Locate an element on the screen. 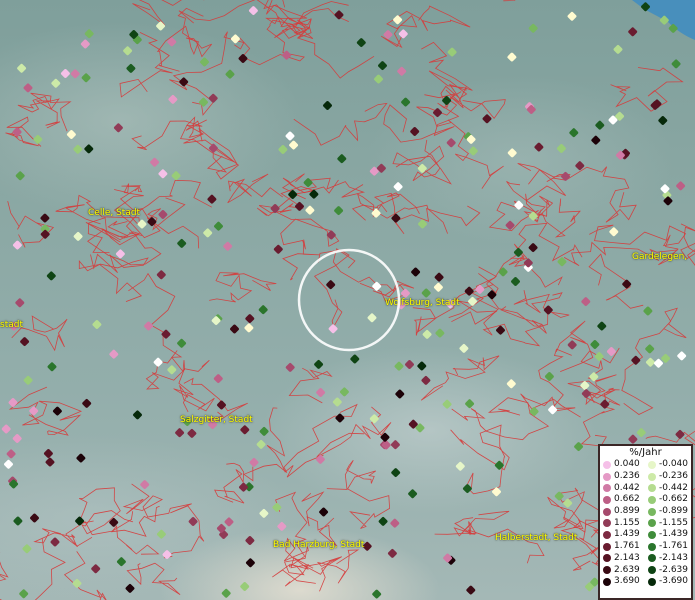  legend-negative-row: -0.442 is located at coordinates (667, 488).